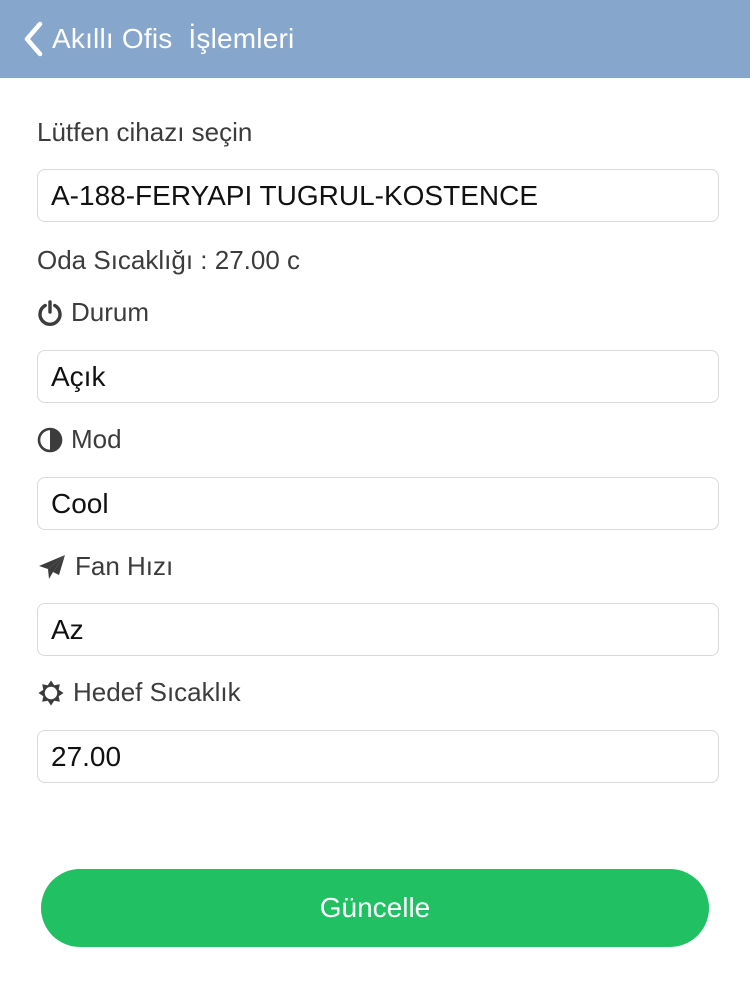 The width and height of the screenshot is (750, 1000). What do you see at coordinates (50, 440) in the screenshot?
I see `half-circle-icon` at bounding box center [50, 440].